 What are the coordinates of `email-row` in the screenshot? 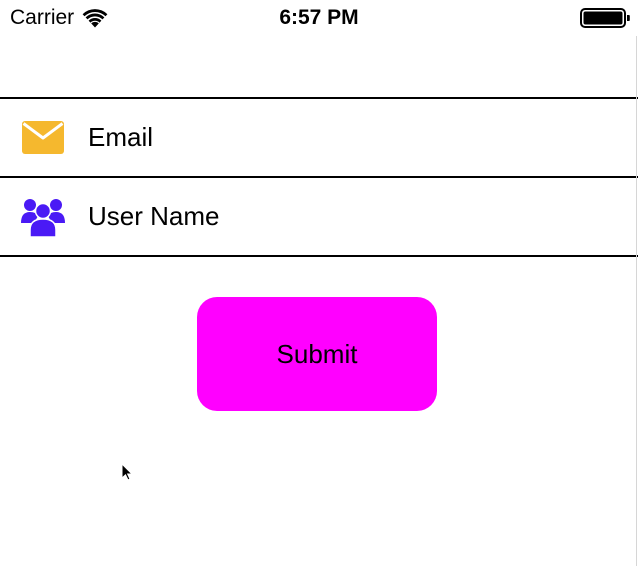 It's located at (319, 138).